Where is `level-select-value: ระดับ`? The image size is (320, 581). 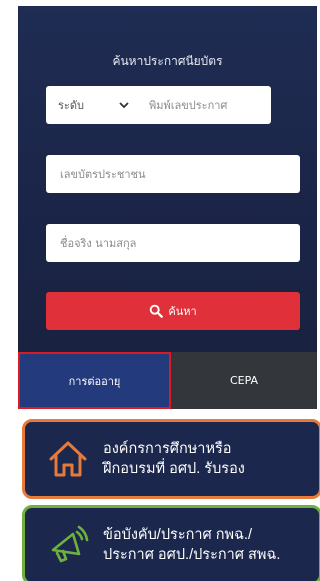
level-select-value: ระดับ is located at coordinates (71, 105).